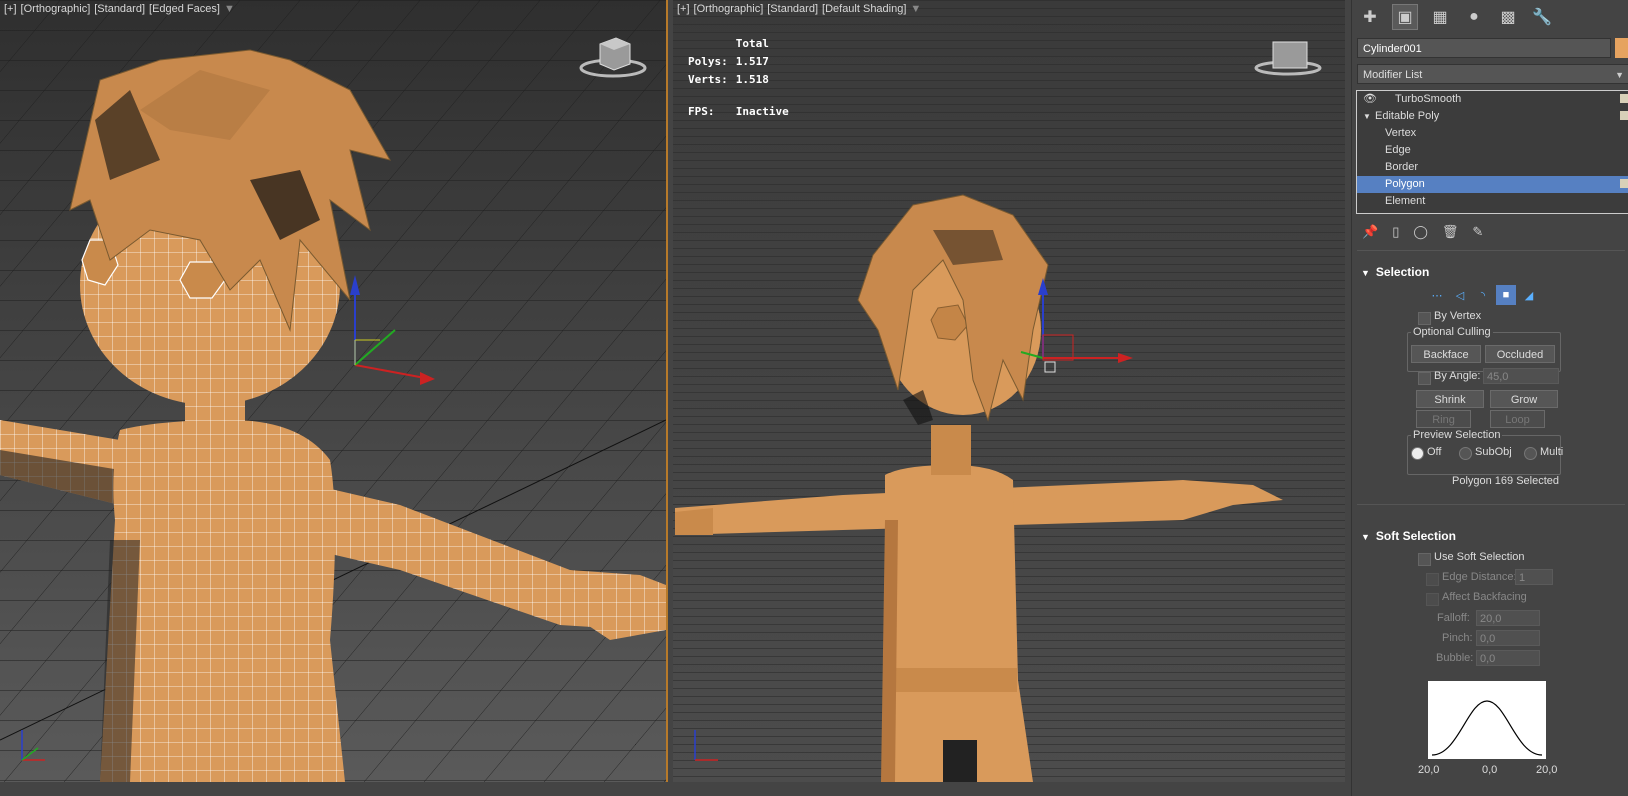 The height and width of the screenshot is (796, 1628). What do you see at coordinates (1420, 232) in the screenshot?
I see `make-unique-icon: ◯` at bounding box center [1420, 232].